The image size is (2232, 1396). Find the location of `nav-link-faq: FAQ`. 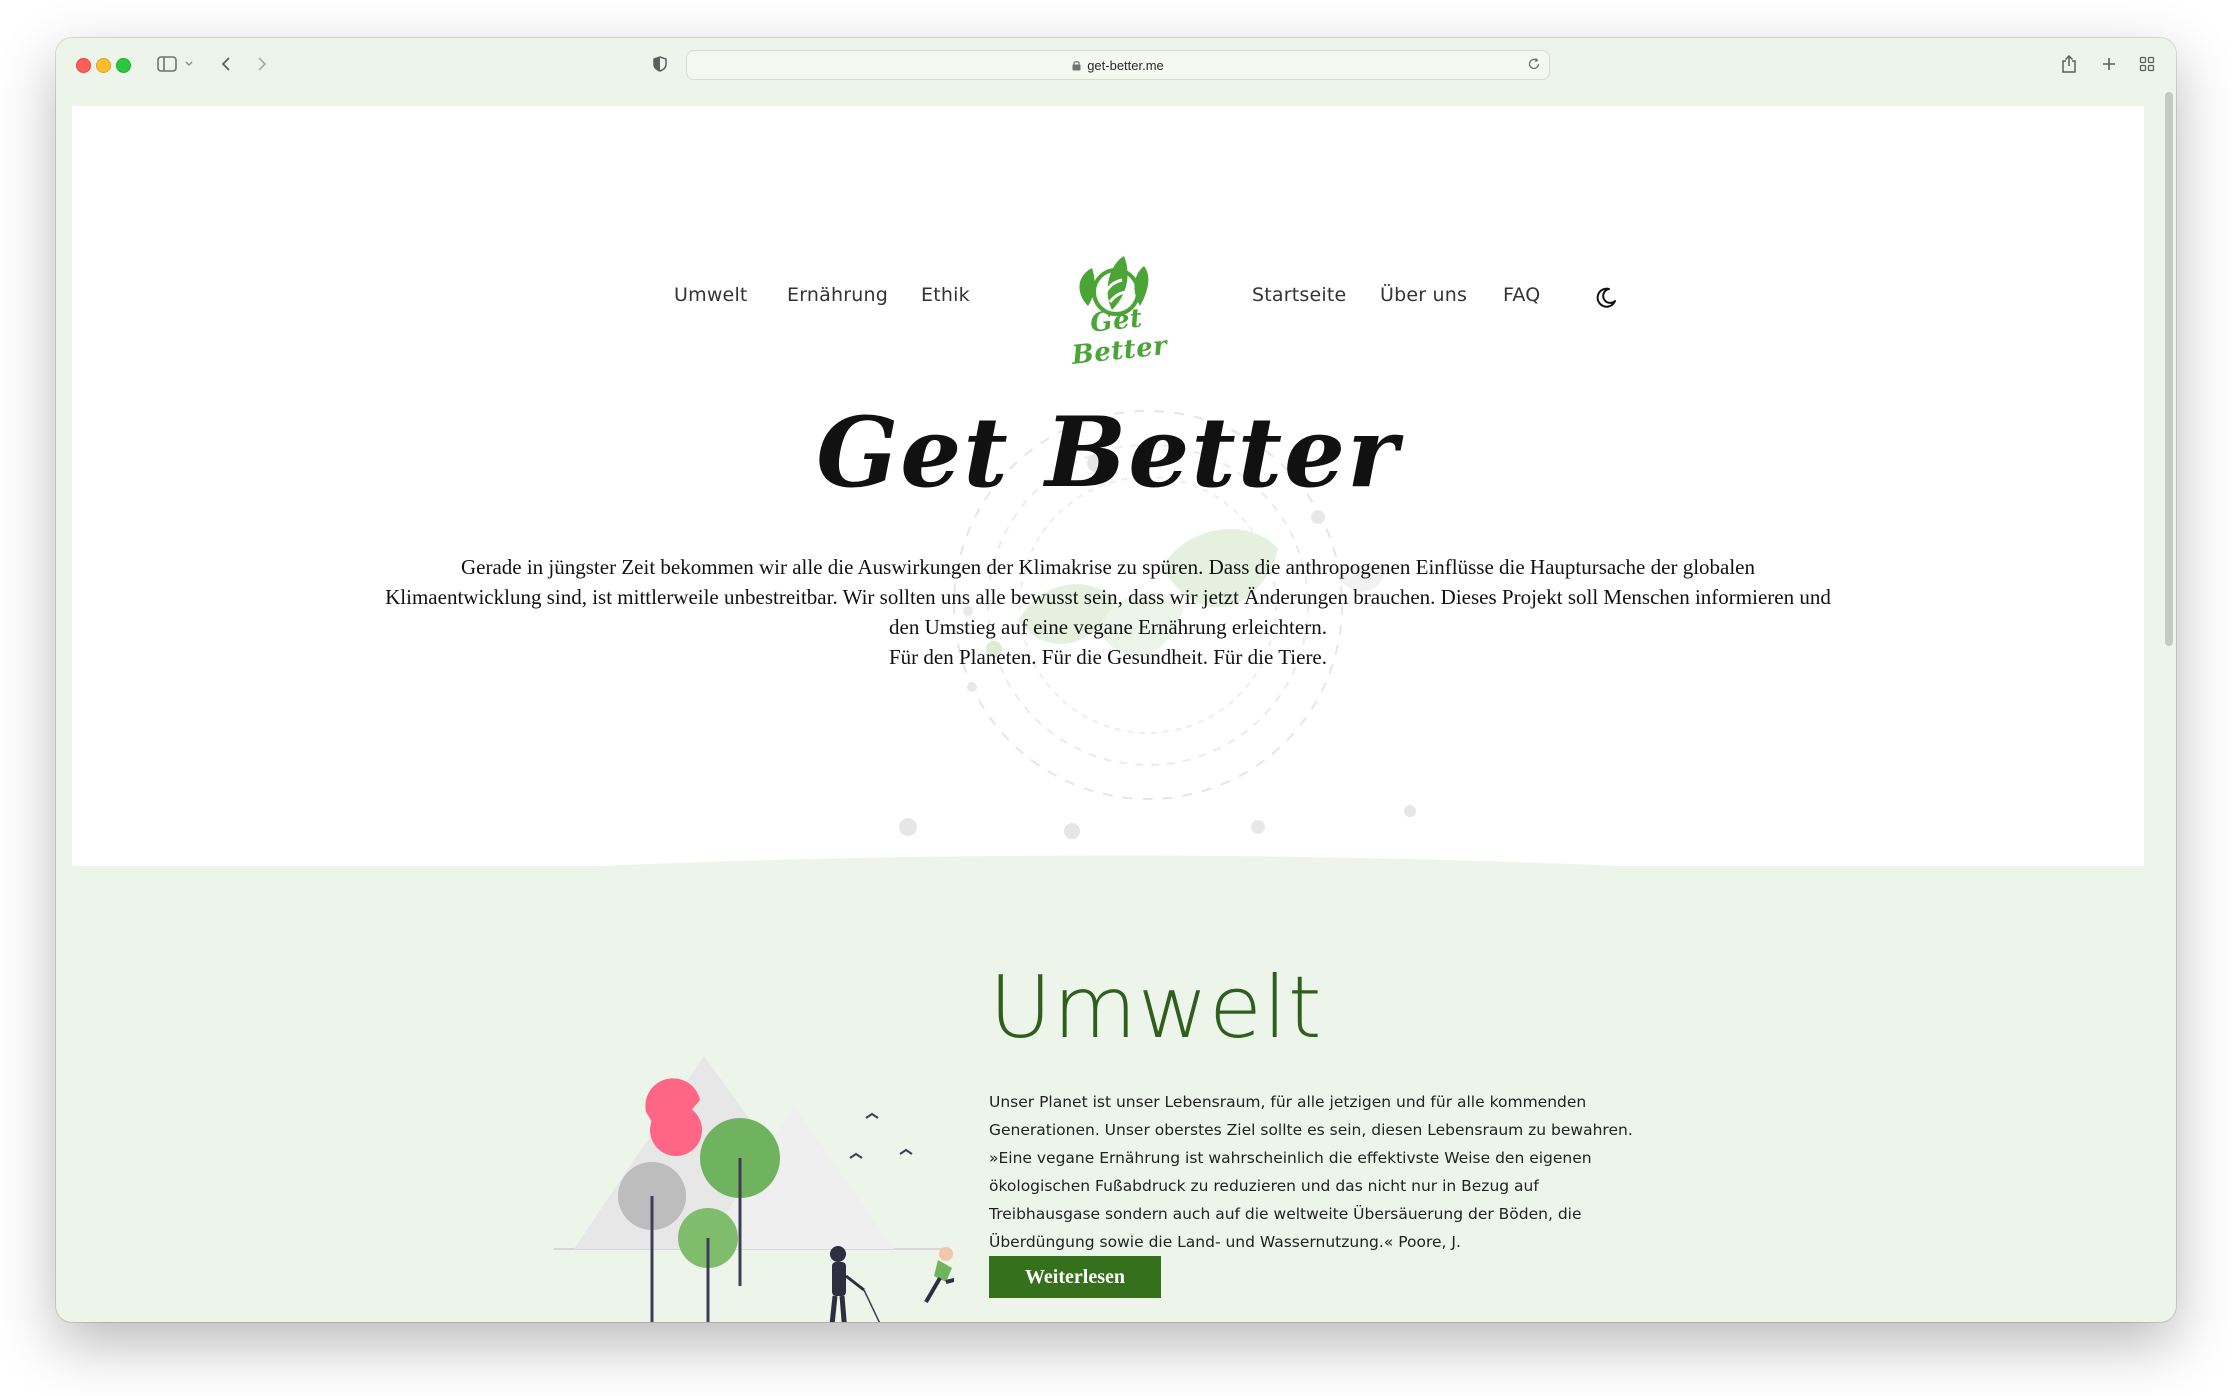

nav-link-faq: FAQ is located at coordinates (1521, 295).